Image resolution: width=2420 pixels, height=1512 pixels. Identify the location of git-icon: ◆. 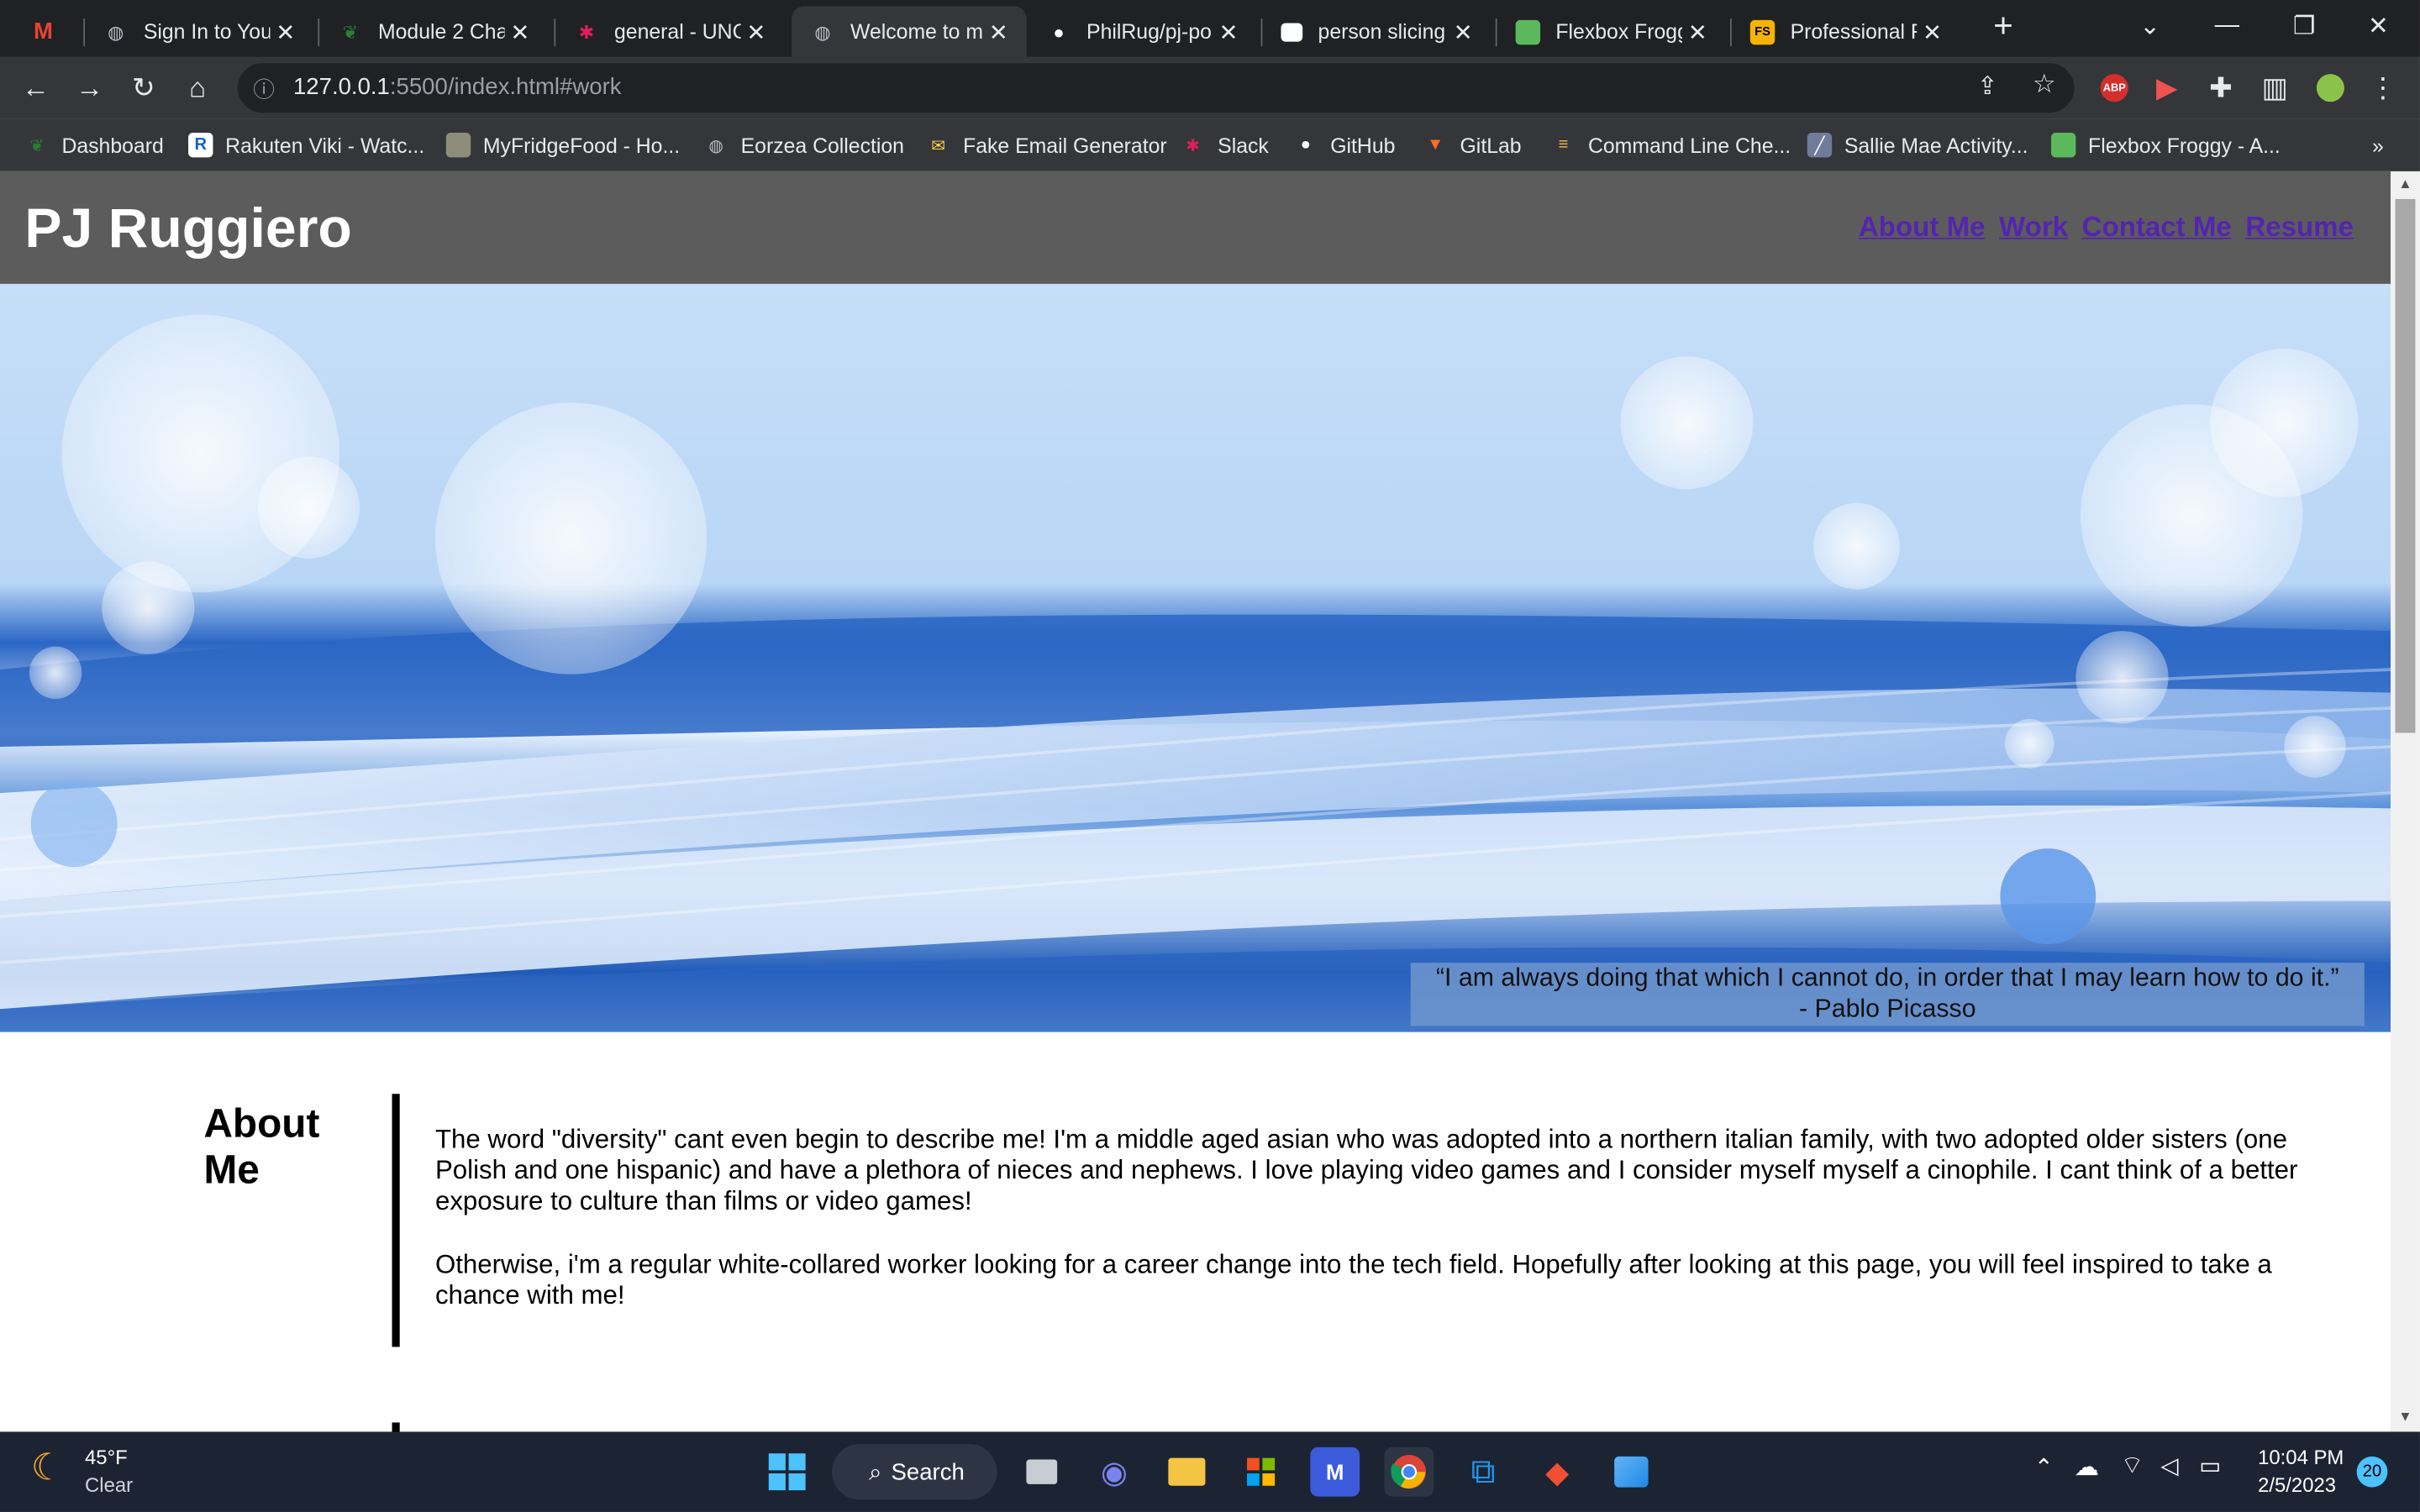
(1558, 1472).